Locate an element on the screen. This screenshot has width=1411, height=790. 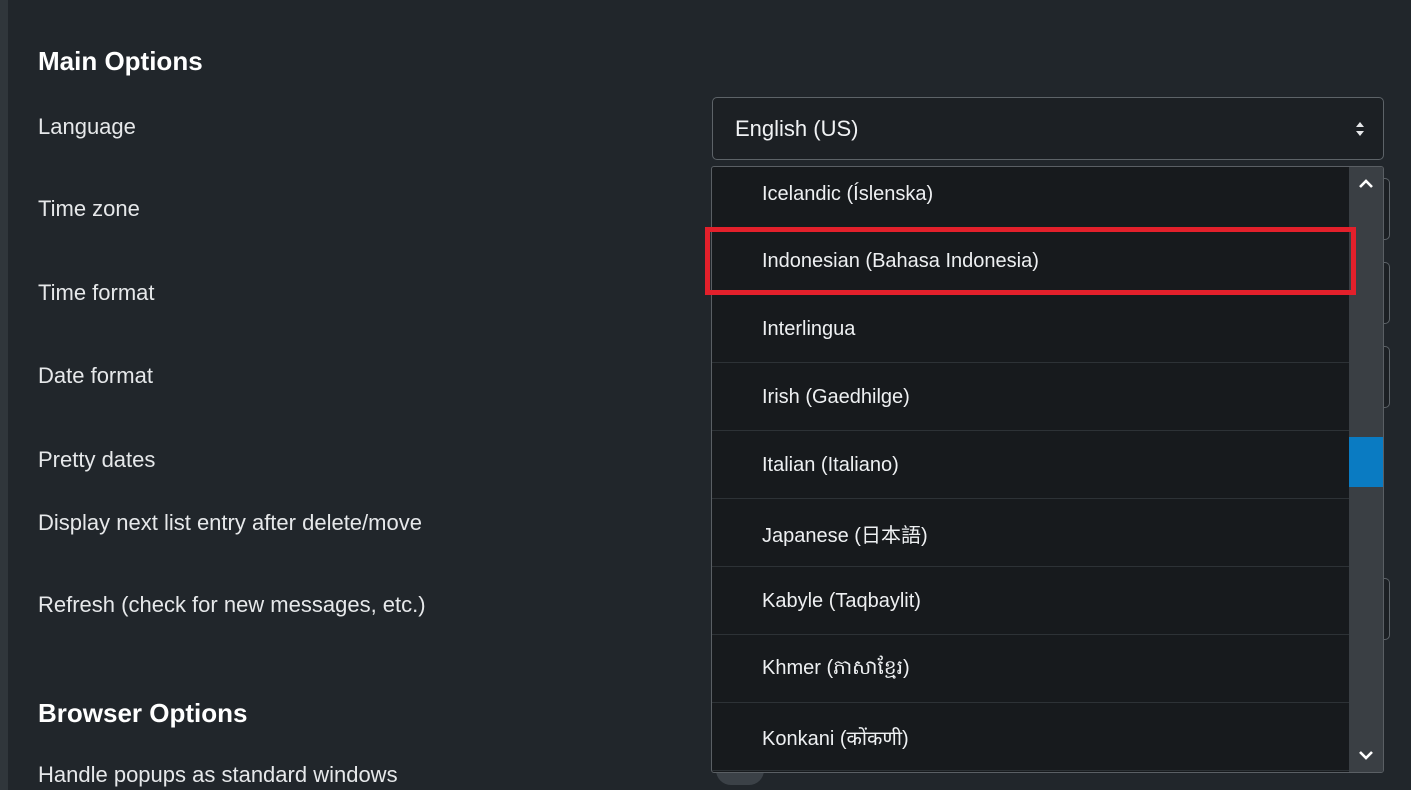
language-option: Irish (Gaedhilge) is located at coordinates (1031, 397).